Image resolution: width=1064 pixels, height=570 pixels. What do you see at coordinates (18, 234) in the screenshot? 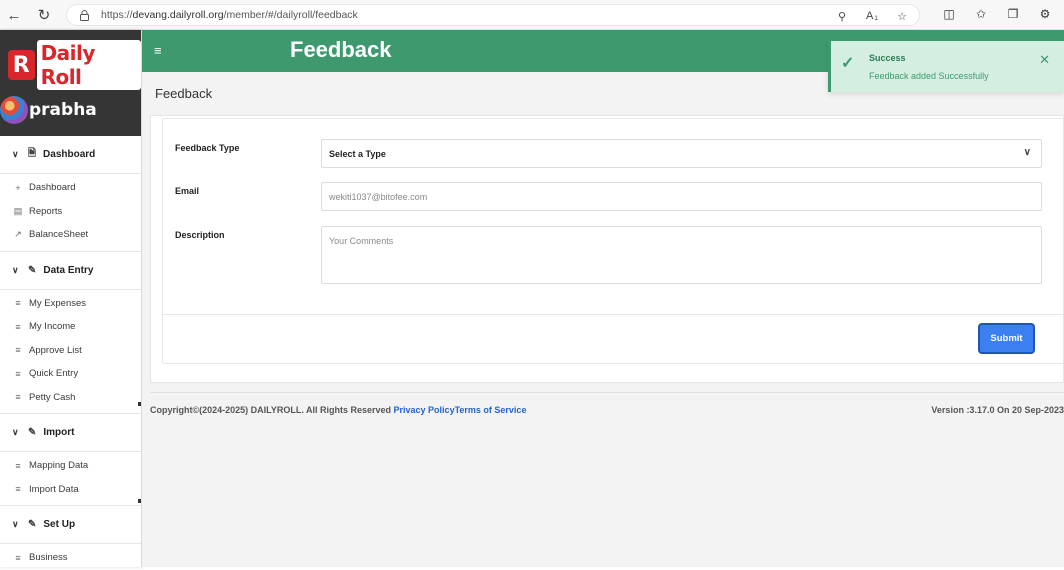
I see `external-link-icon: ↗` at bounding box center [18, 234].